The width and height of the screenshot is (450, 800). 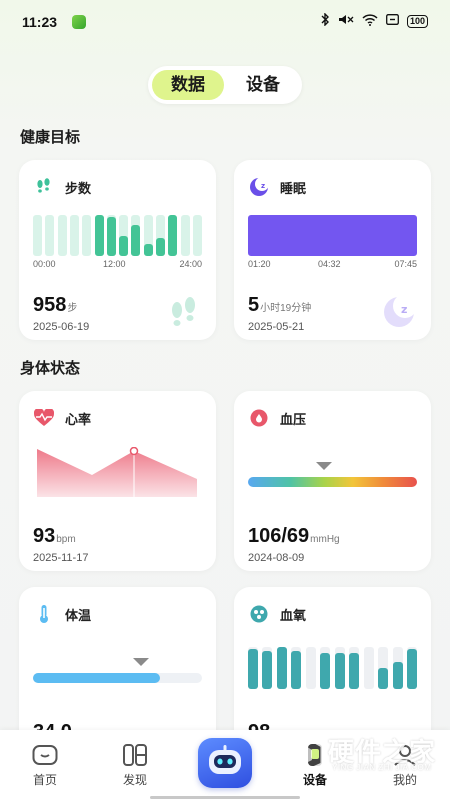 What do you see at coordinates (44, 418) in the screenshot?
I see `heart-pulse-icon` at bounding box center [44, 418].